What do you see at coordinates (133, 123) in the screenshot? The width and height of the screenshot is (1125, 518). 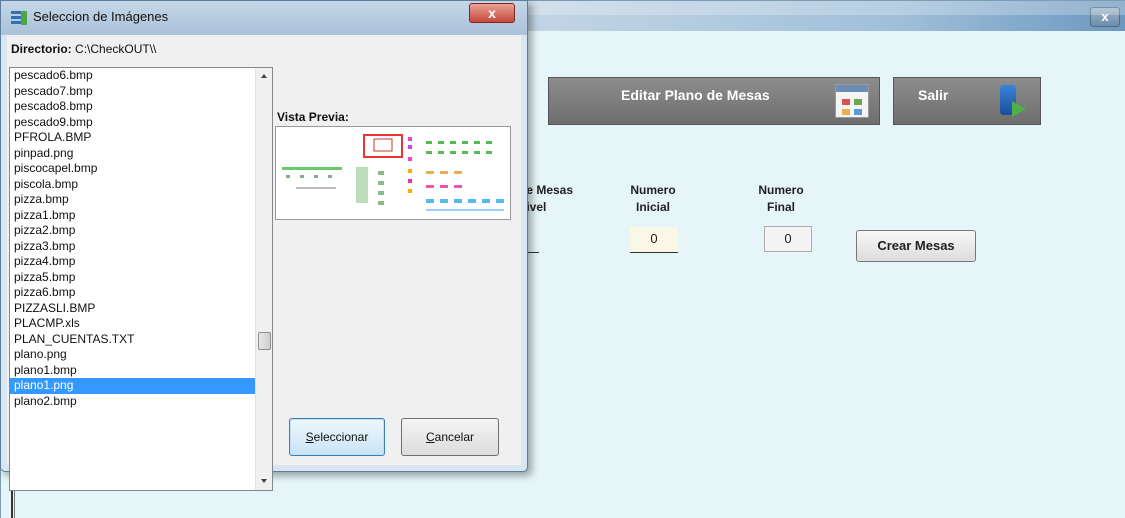 I see `file-list-item: pescado9.bmp` at bounding box center [133, 123].